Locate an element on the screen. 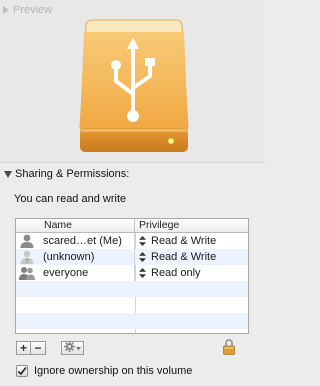 Image resolution: width=320 pixels, height=386 pixels. ignore-ownership-option: Ignore ownership on this volume is located at coordinates (104, 371).